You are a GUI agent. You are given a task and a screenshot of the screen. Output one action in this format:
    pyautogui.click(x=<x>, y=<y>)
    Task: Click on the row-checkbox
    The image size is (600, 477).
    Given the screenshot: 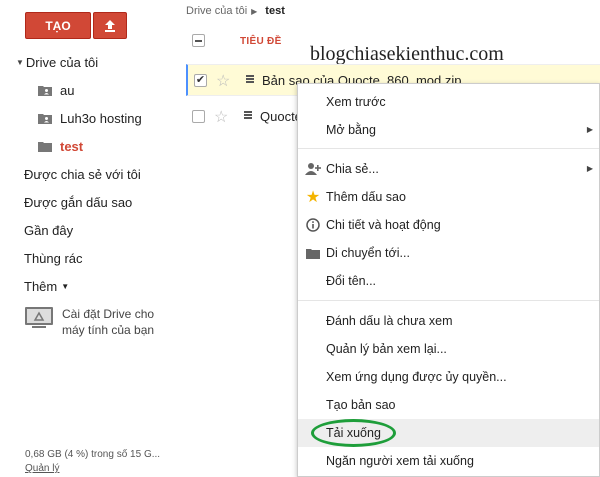 What is the action you would take?
    pyautogui.click(x=198, y=116)
    